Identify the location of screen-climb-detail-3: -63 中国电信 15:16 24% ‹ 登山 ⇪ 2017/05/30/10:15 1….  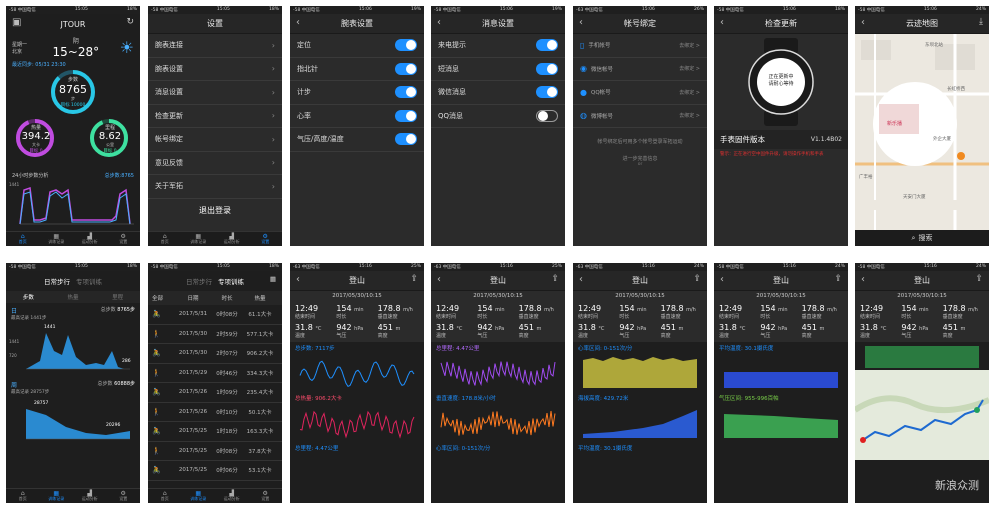
(640, 383).